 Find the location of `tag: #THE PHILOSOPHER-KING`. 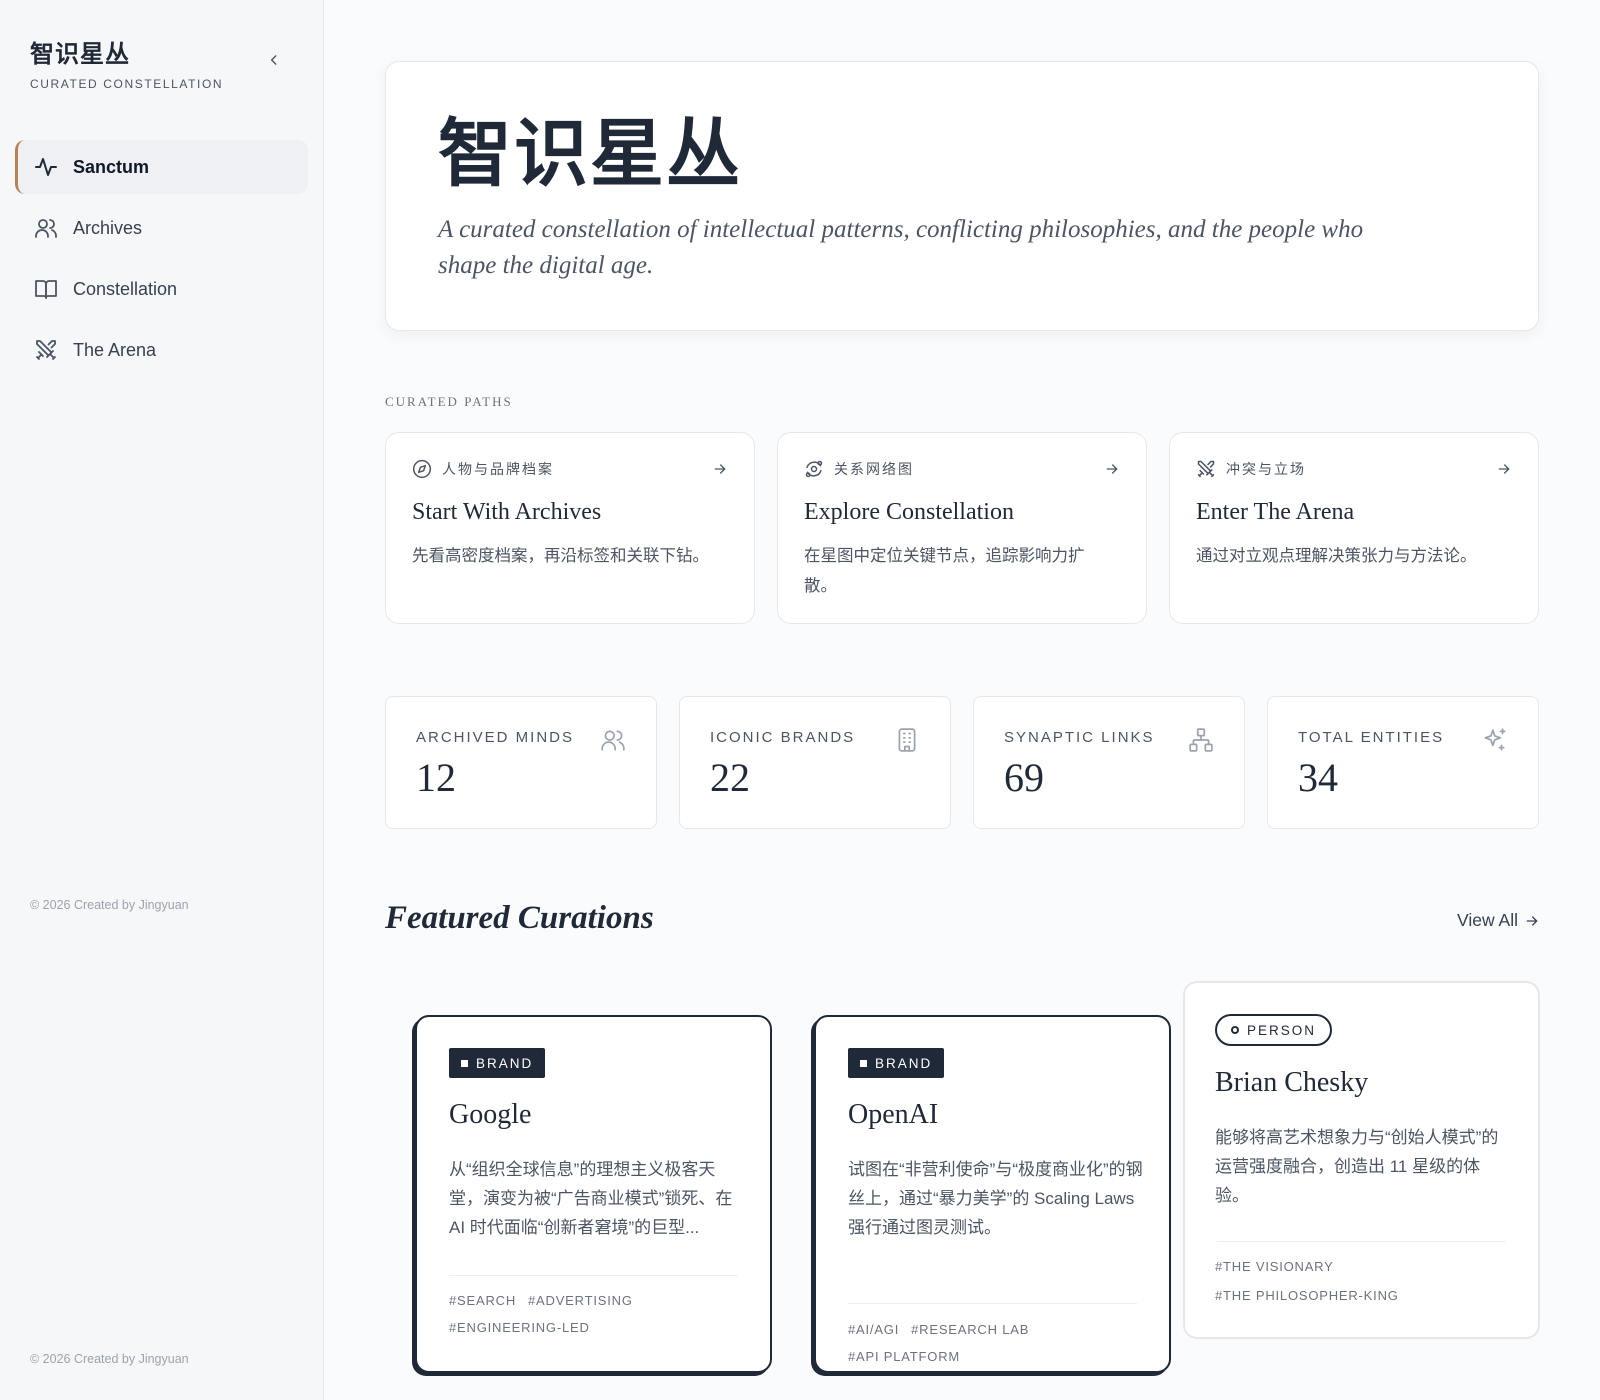

tag: #THE PHILOSOPHER-KING is located at coordinates (1365, 1295).